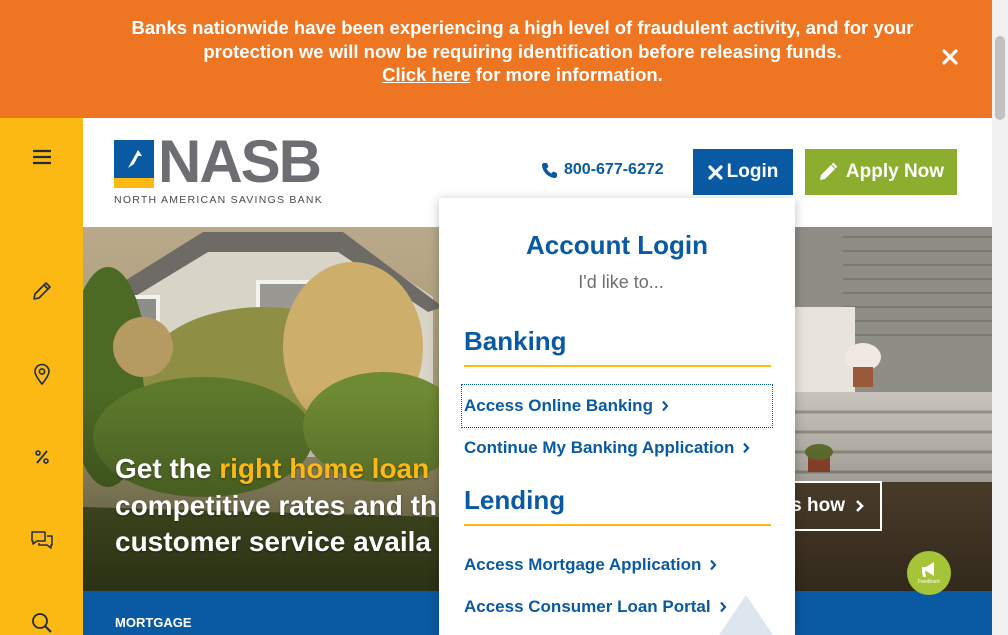  I want to click on phone-link: 800-677-6272, so click(602, 170).